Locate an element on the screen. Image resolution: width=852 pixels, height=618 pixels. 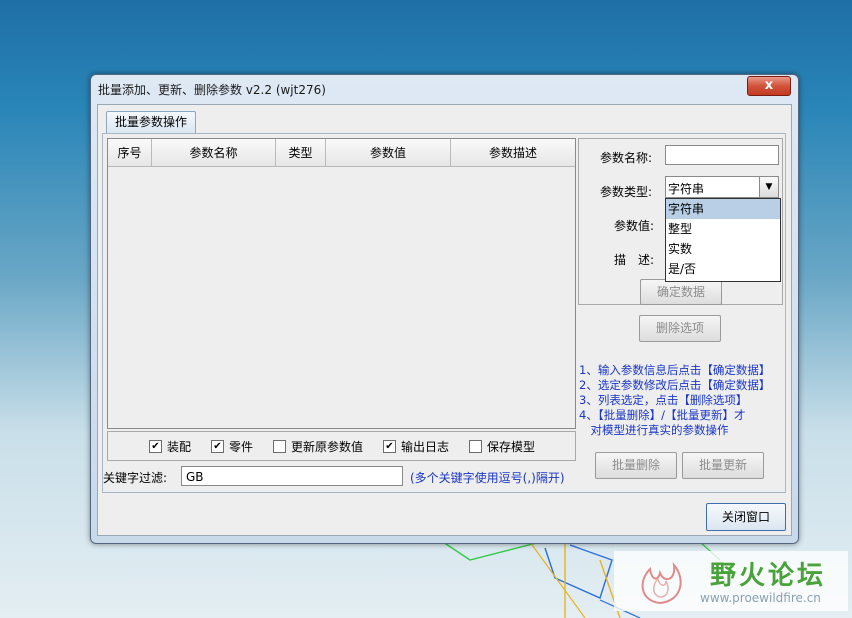
checkbox-update-original-box is located at coordinates (279, 446).